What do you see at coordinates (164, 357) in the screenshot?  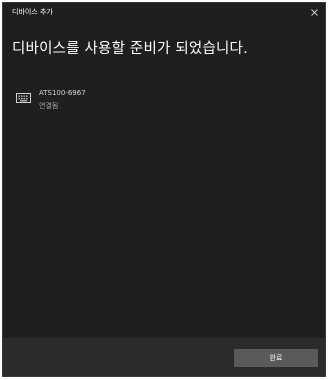 I see `dialog-footer: 완료` at bounding box center [164, 357].